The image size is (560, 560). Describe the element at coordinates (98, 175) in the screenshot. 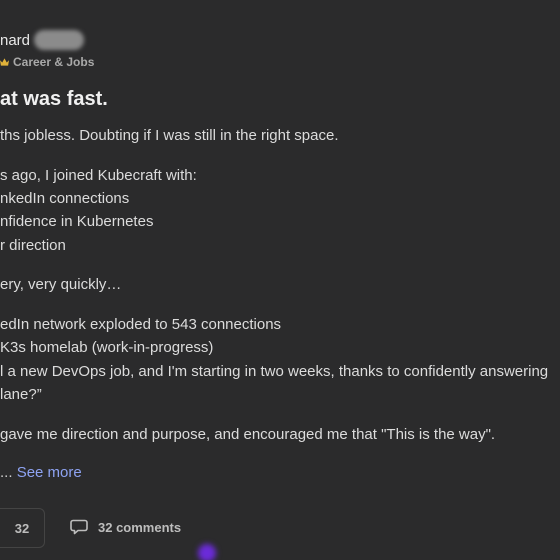

I see `post-body-line: s ago, I joined Kubecraft with:` at that location.